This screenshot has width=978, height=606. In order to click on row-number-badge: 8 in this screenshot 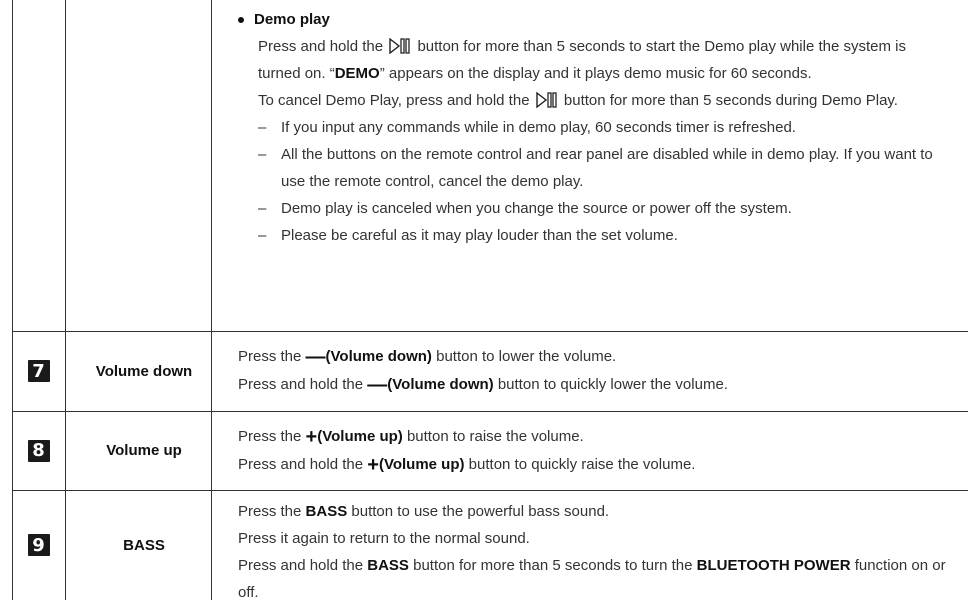, I will do `click(38, 450)`.